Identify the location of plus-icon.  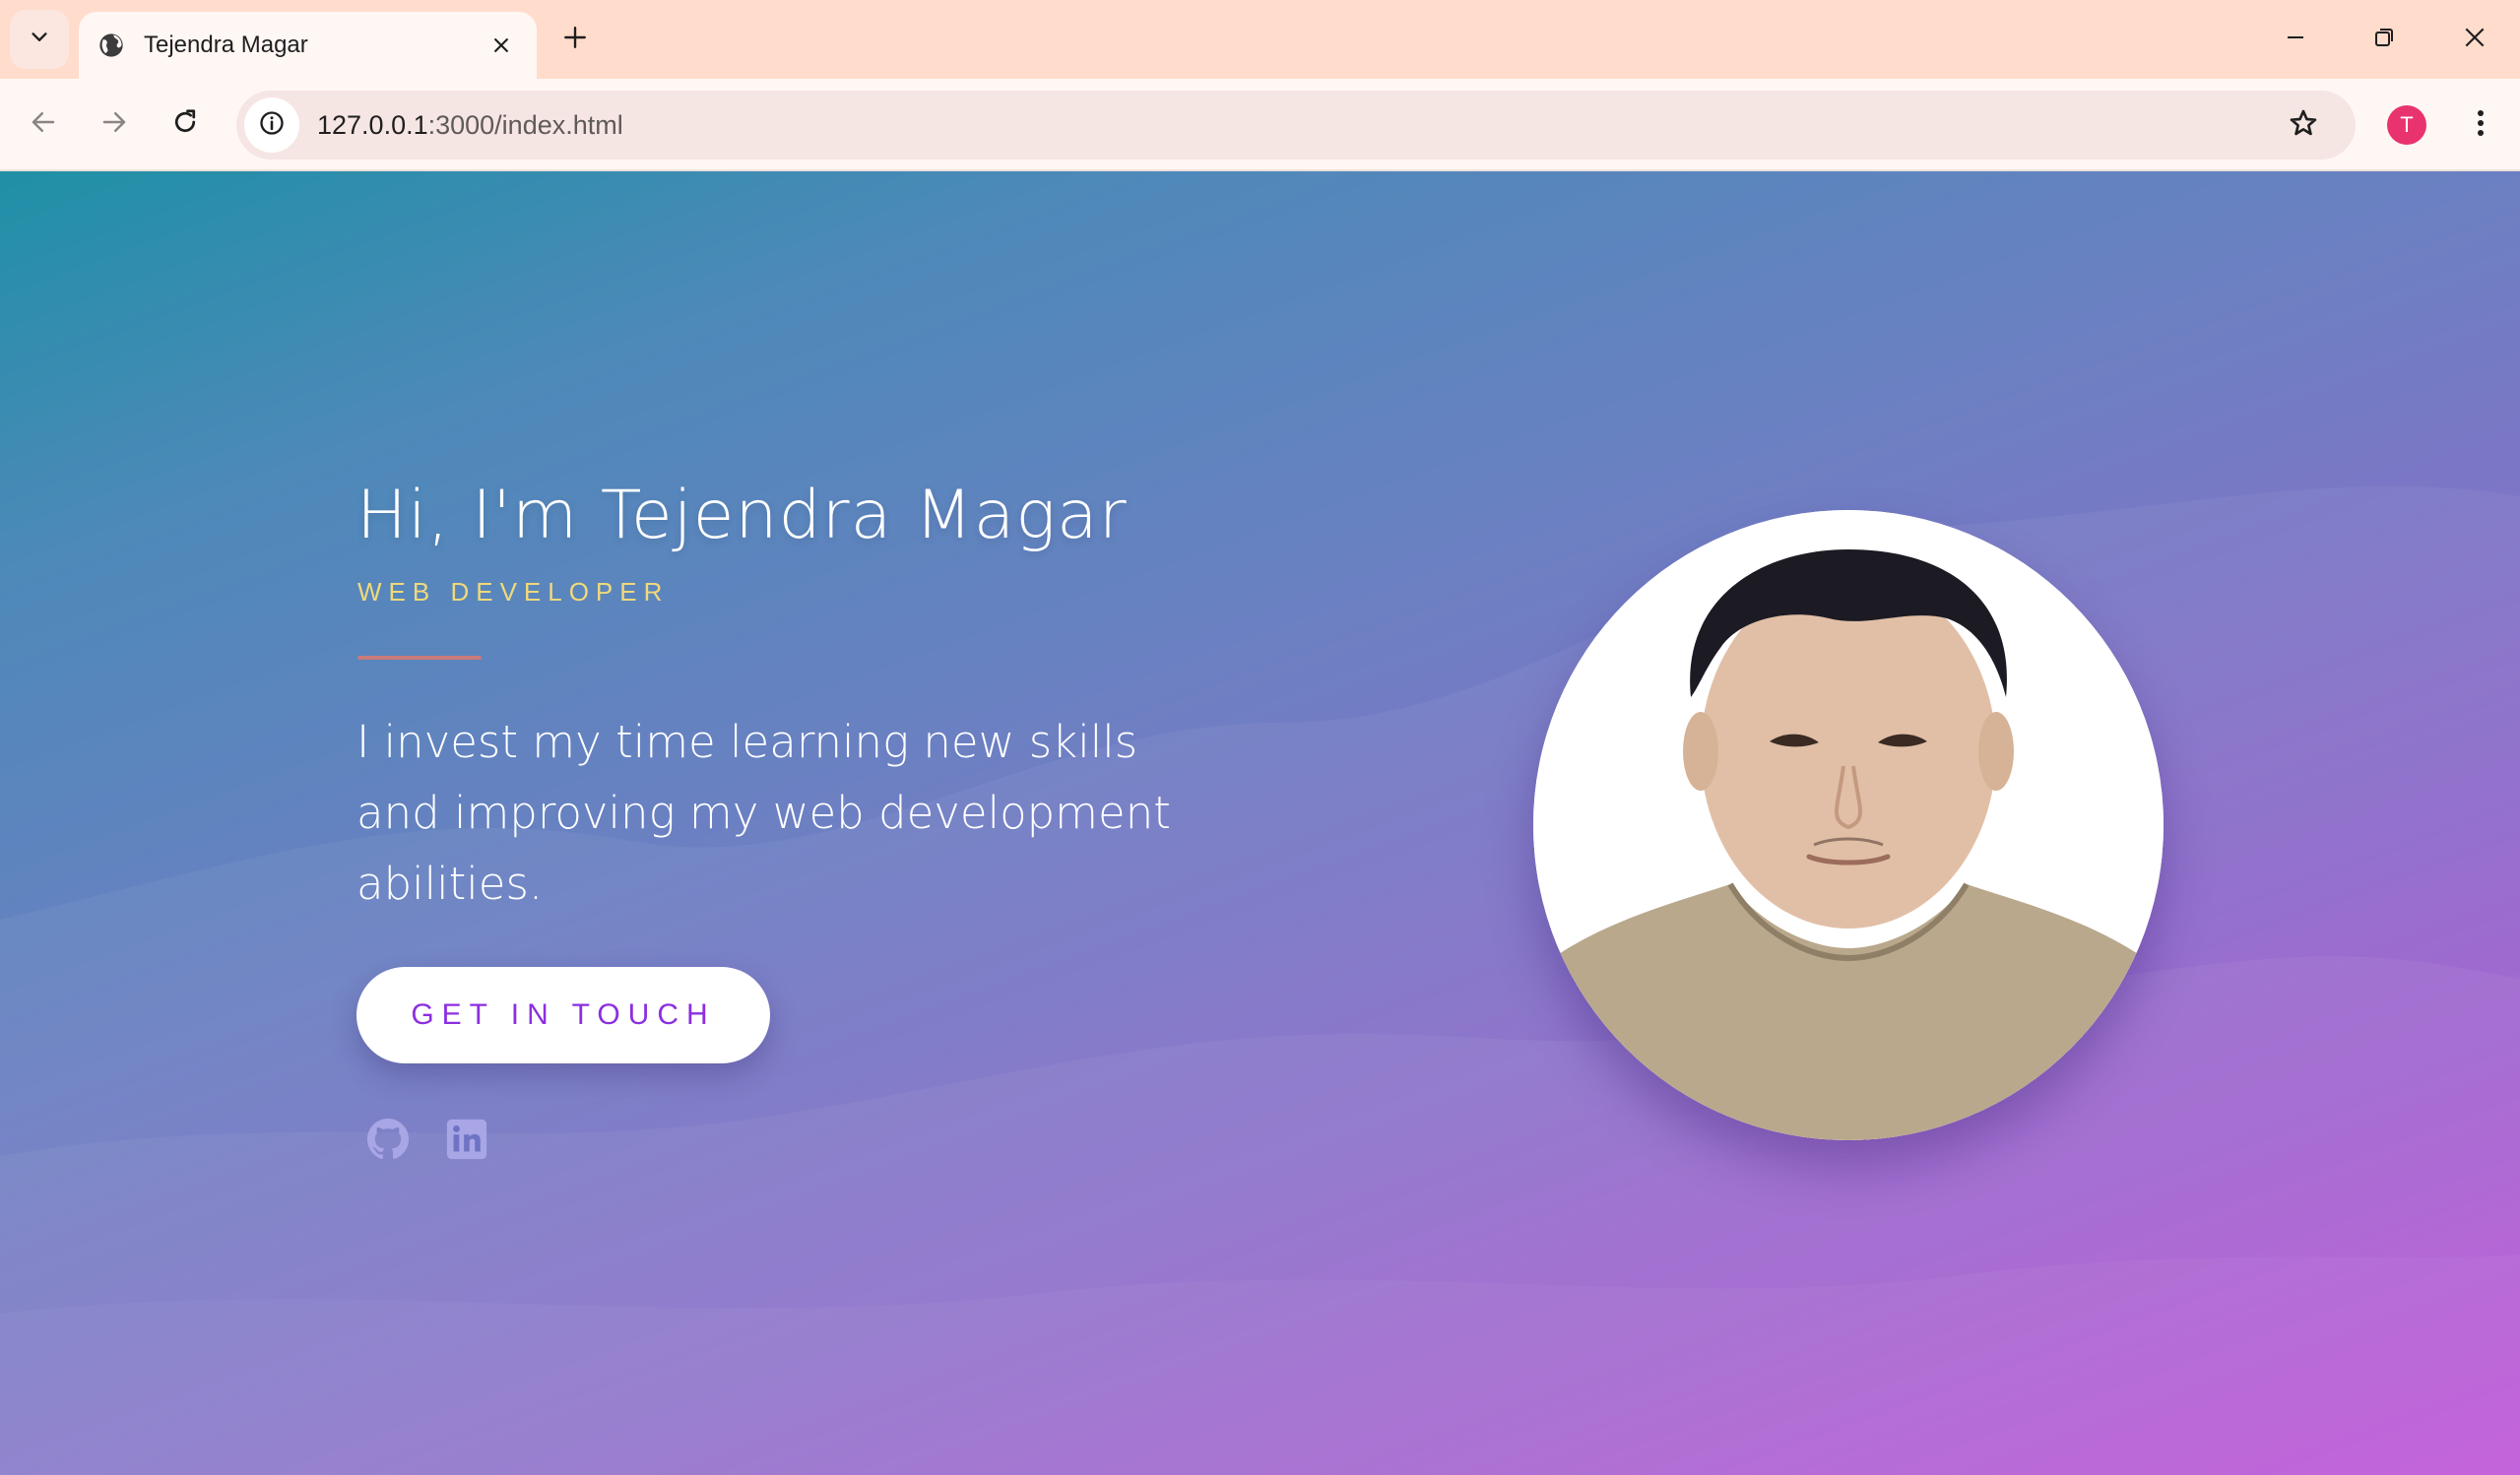
(575, 39).